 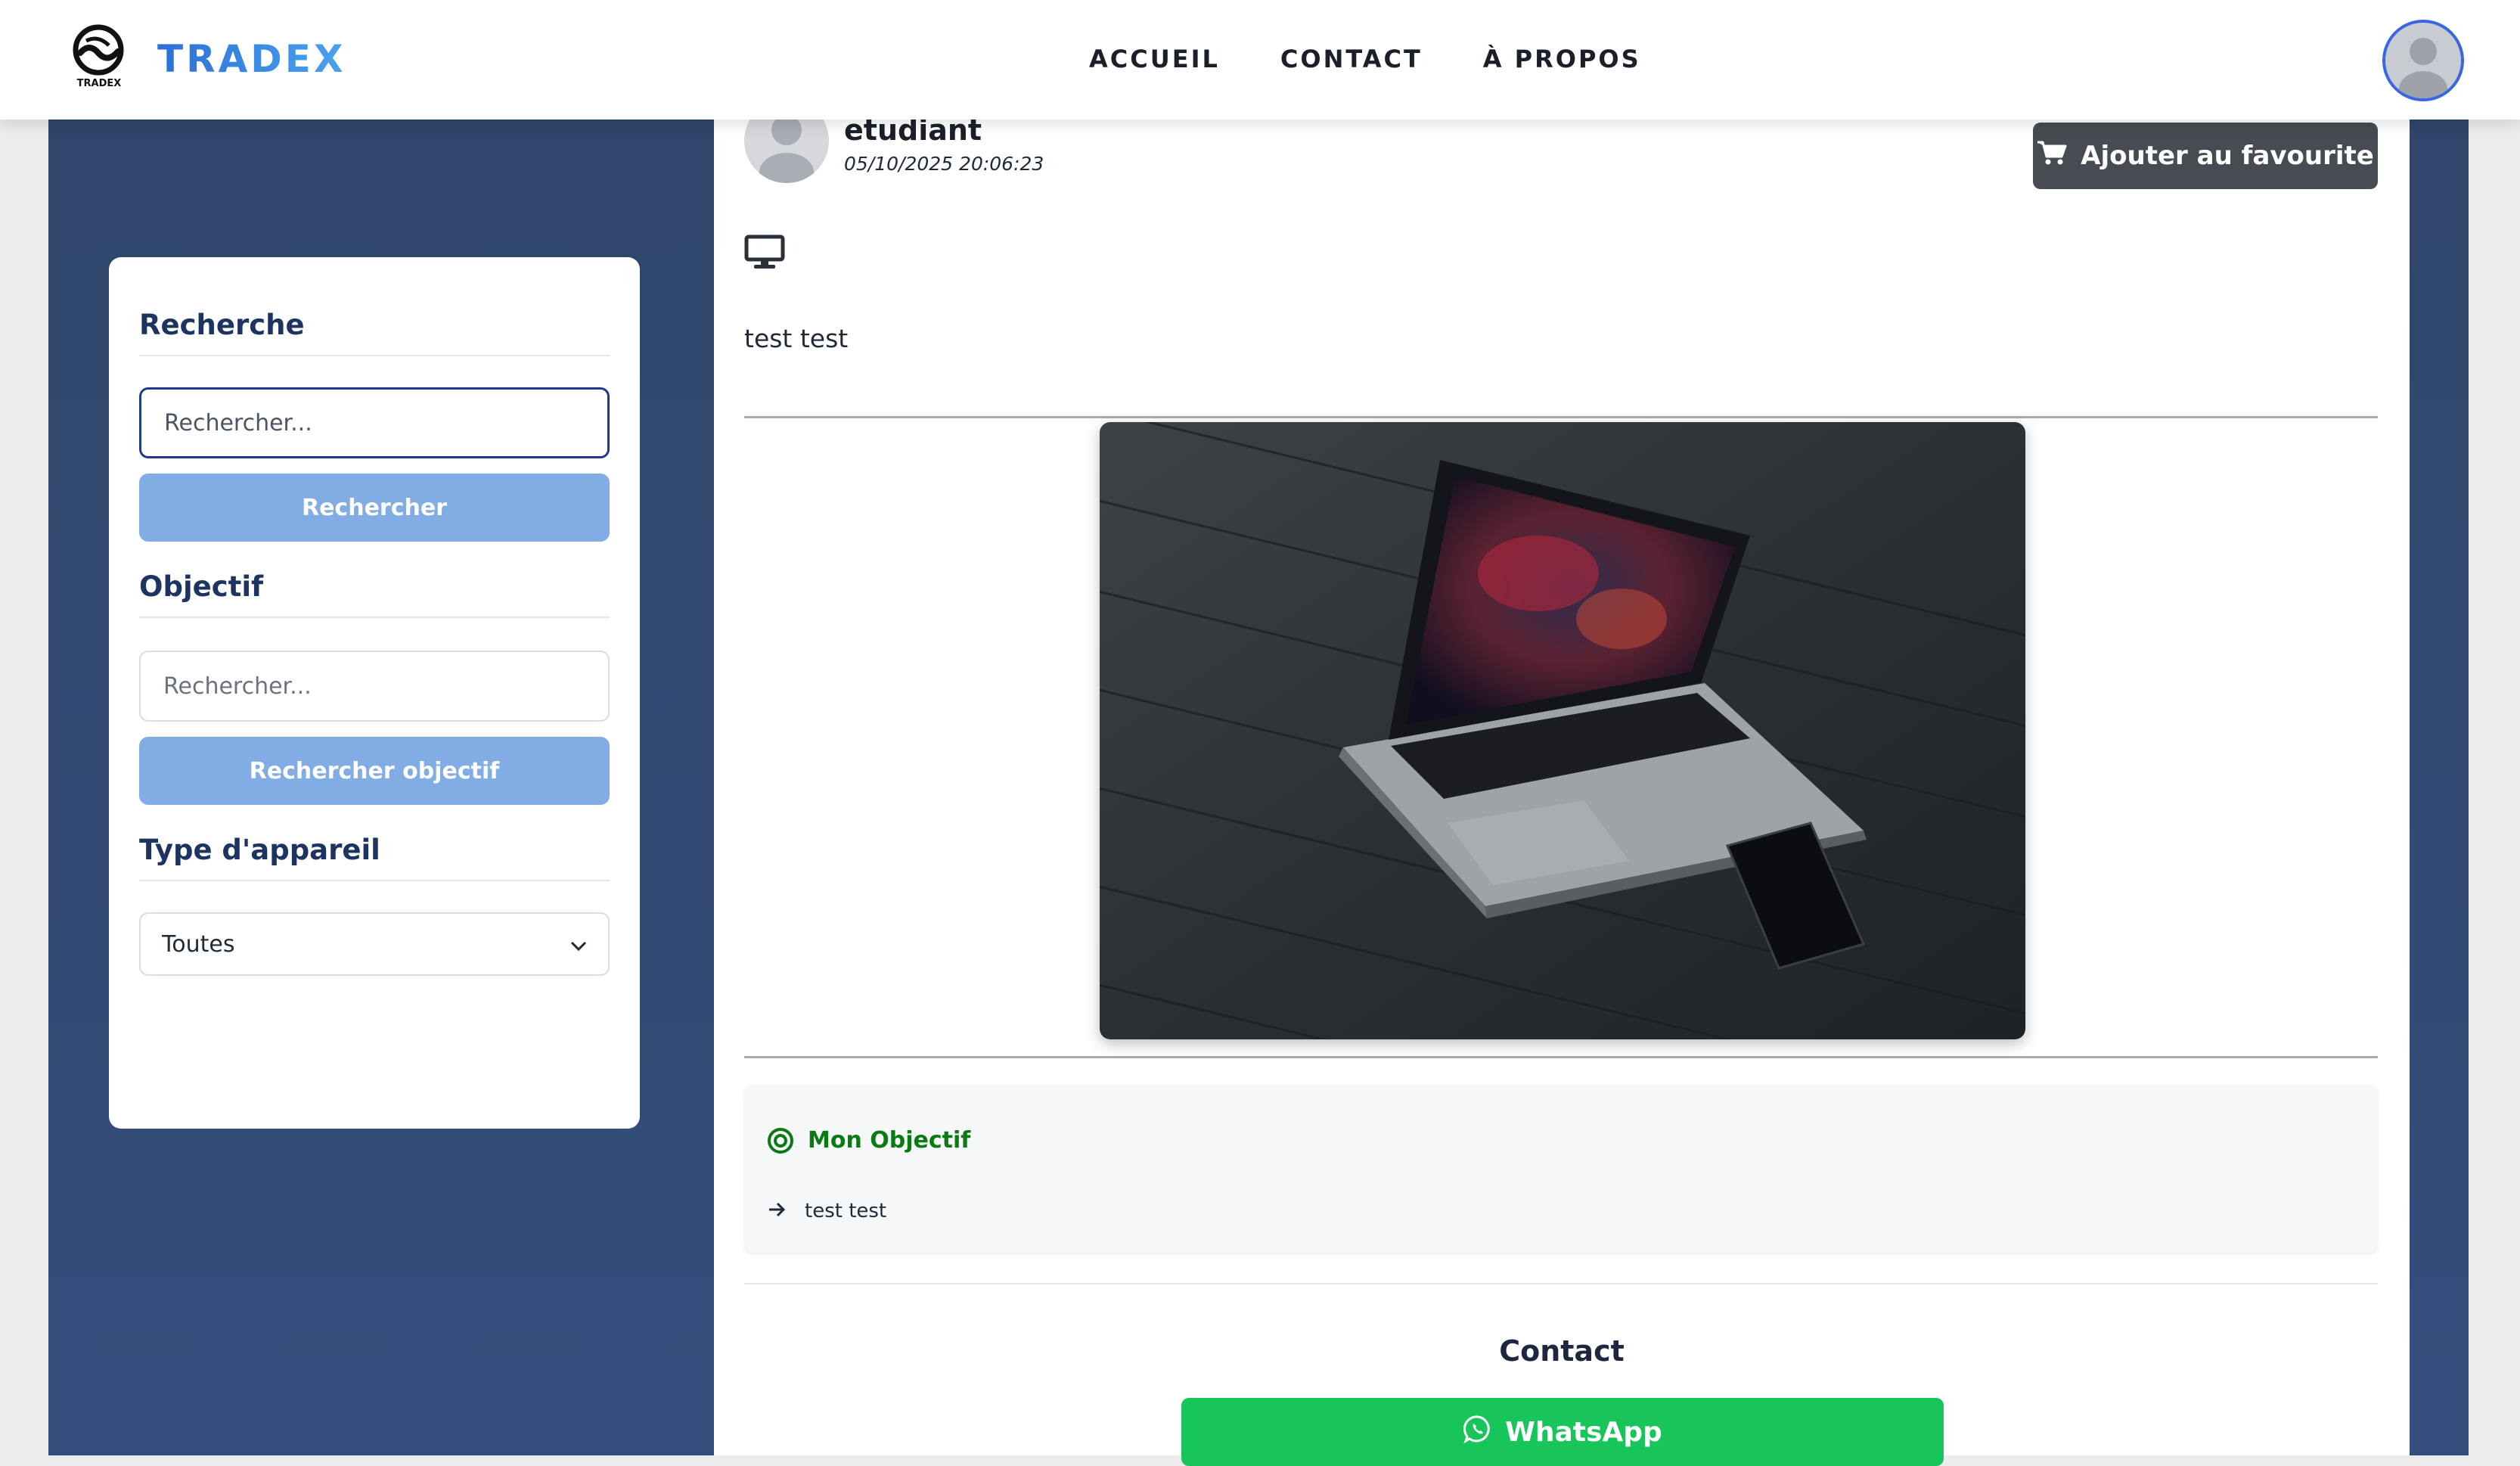 What do you see at coordinates (374, 771) in the screenshot?
I see `objective-search-button: Rechercher objectif` at bounding box center [374, 771].